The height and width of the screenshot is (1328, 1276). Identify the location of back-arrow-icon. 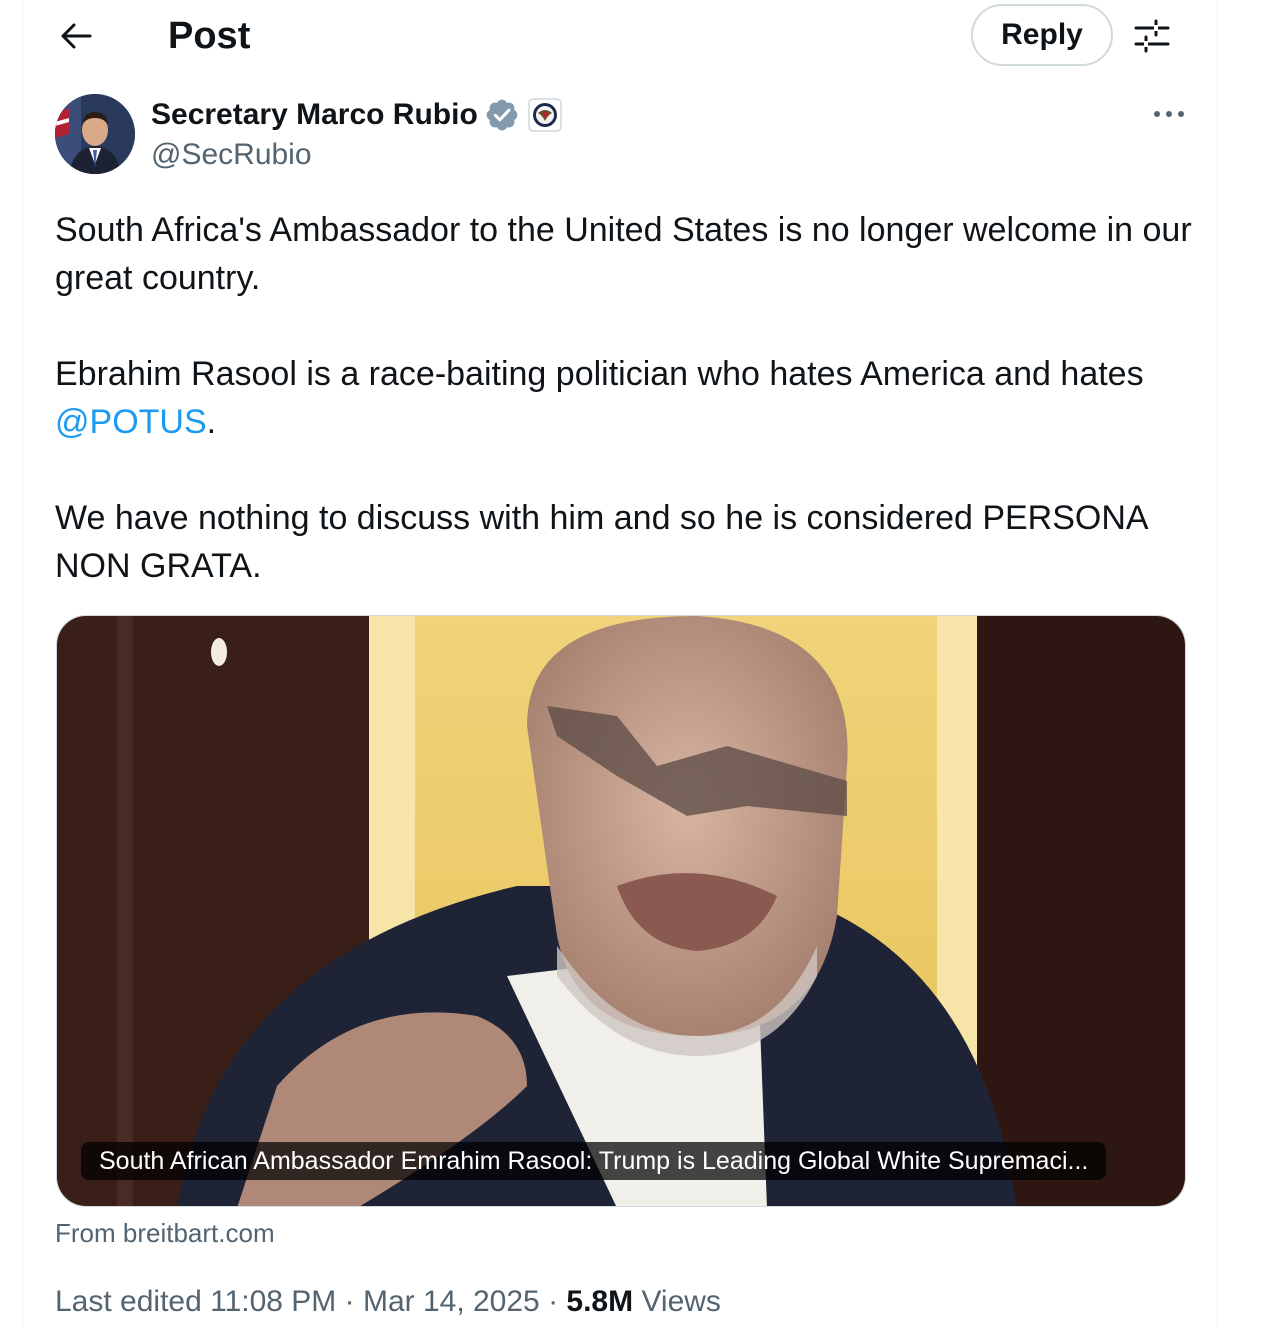
(76, 36).